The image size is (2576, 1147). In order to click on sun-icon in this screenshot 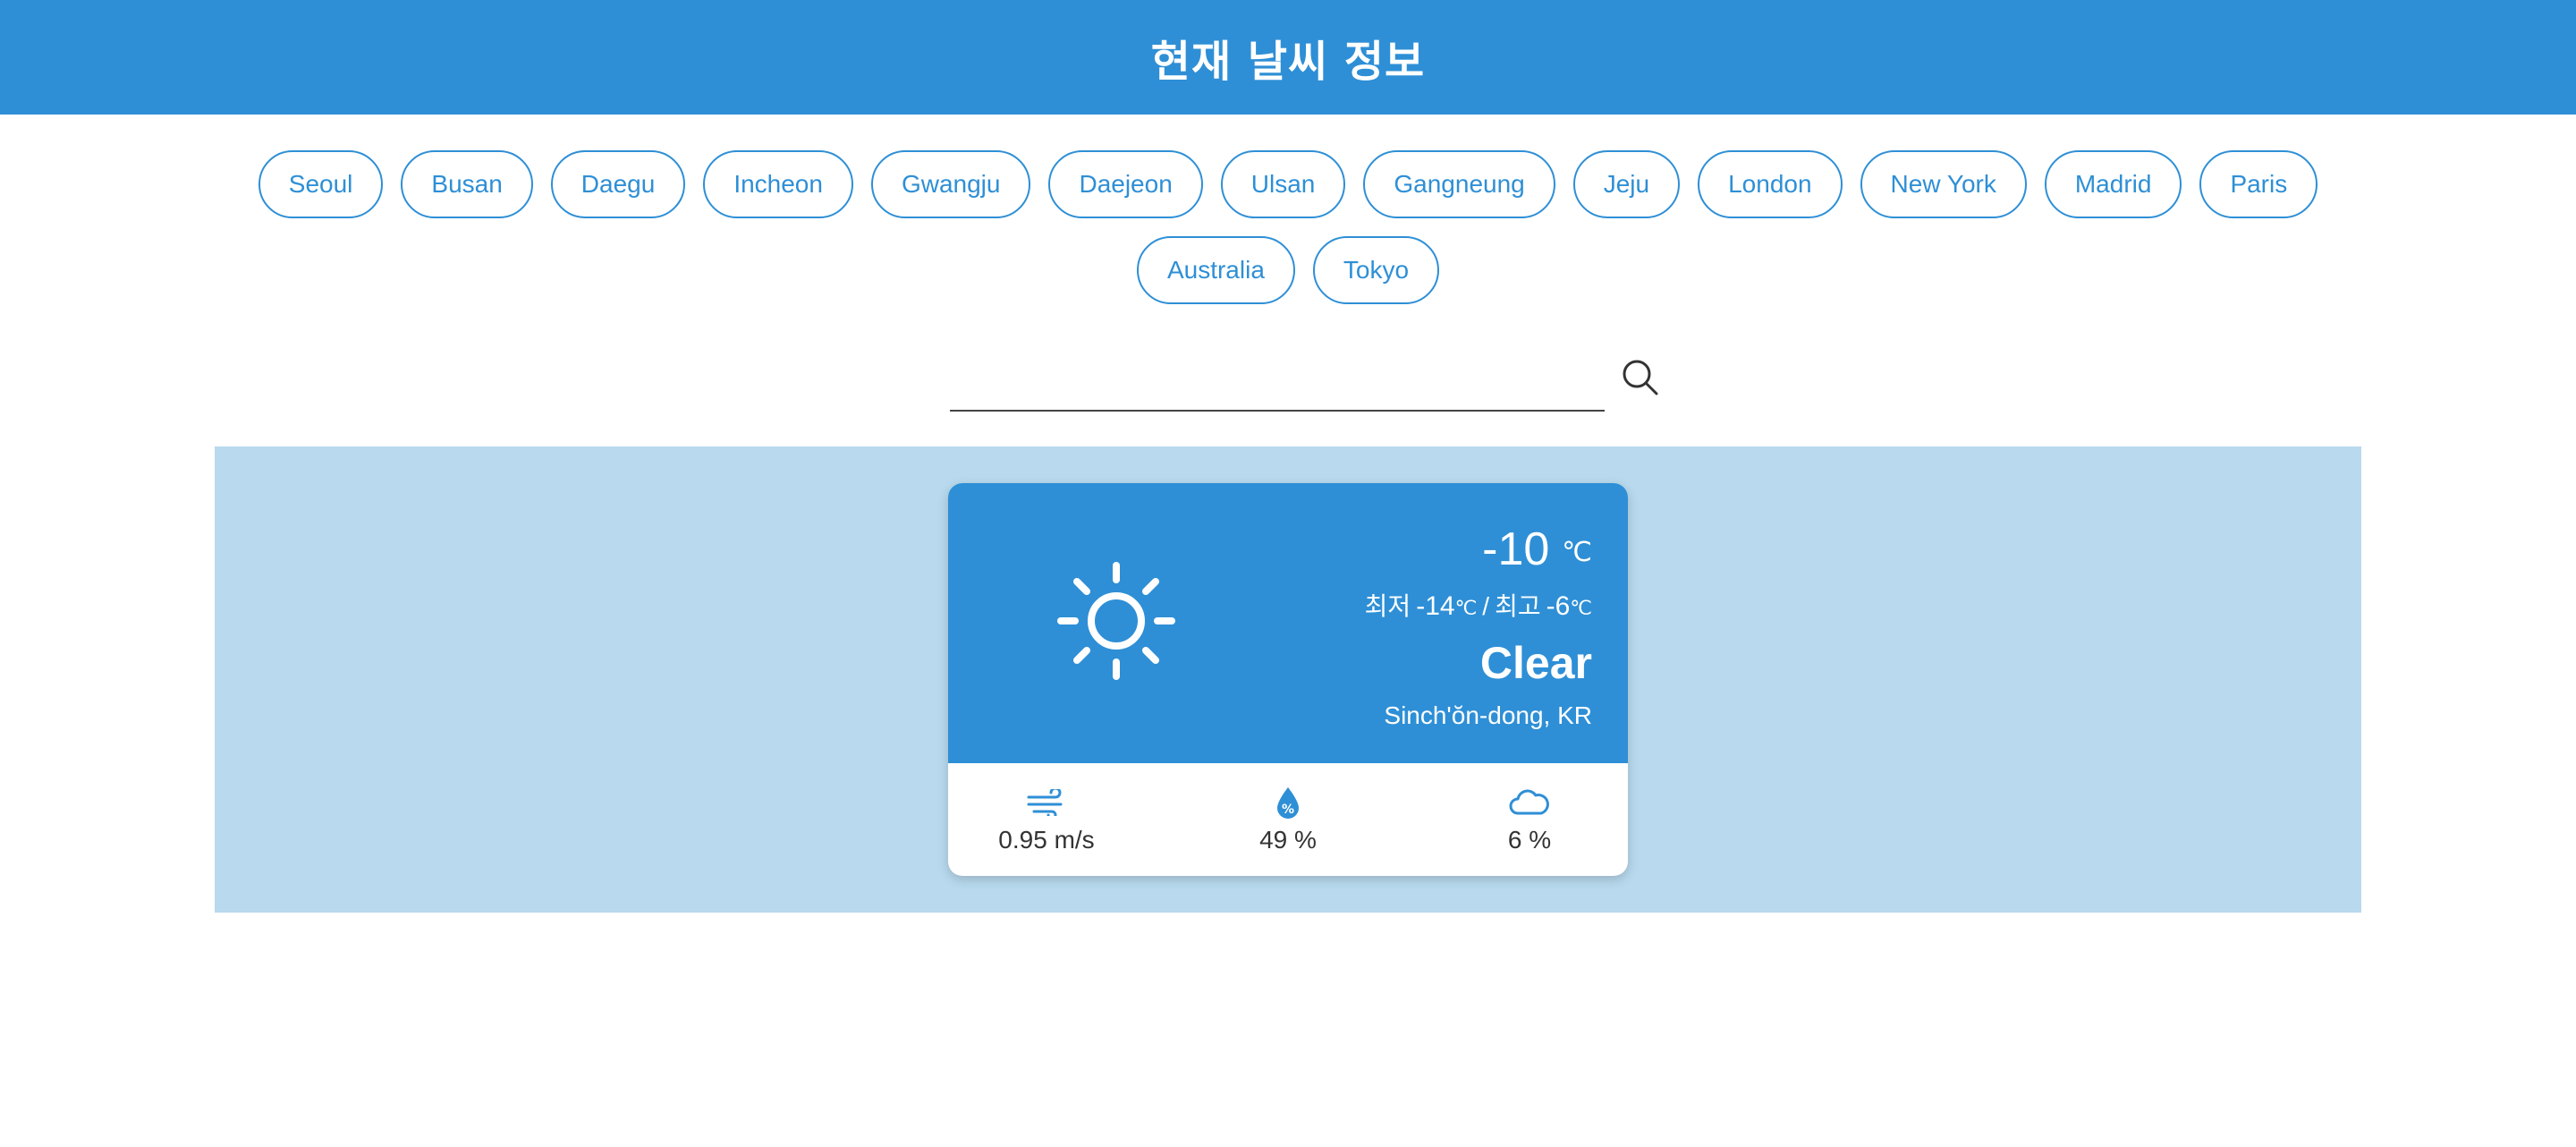, I will do `click(1116, 621)`.